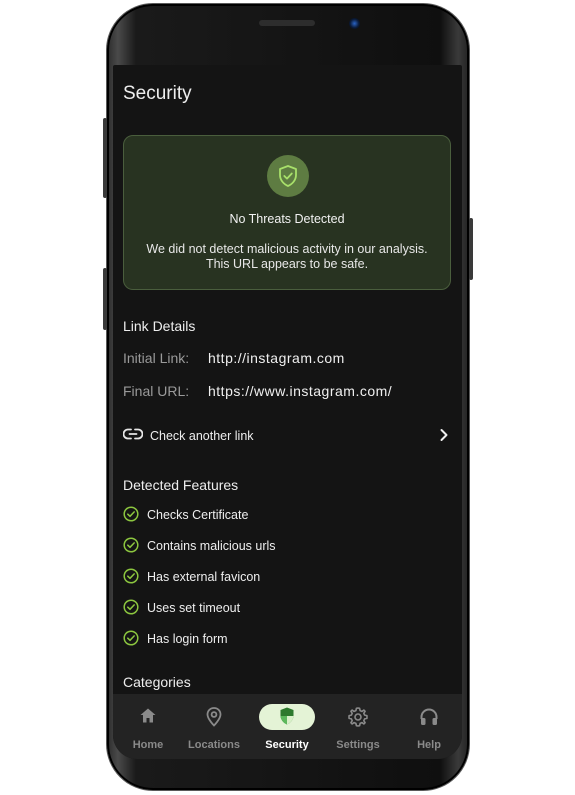 The image size is (575, 795). Describe the element at coordinates (429, 745) in the screenshot. I see `nav-help-label: Help` at that location.